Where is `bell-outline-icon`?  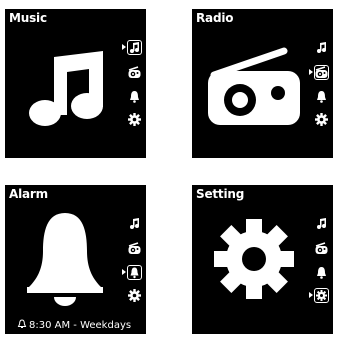 bell-outline-icon is located at coordinates (22, 323).